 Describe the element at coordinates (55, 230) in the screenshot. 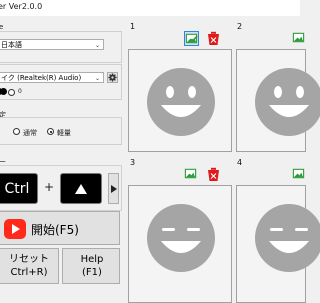

I see `start-button-label: 開始(F5)` at that location.